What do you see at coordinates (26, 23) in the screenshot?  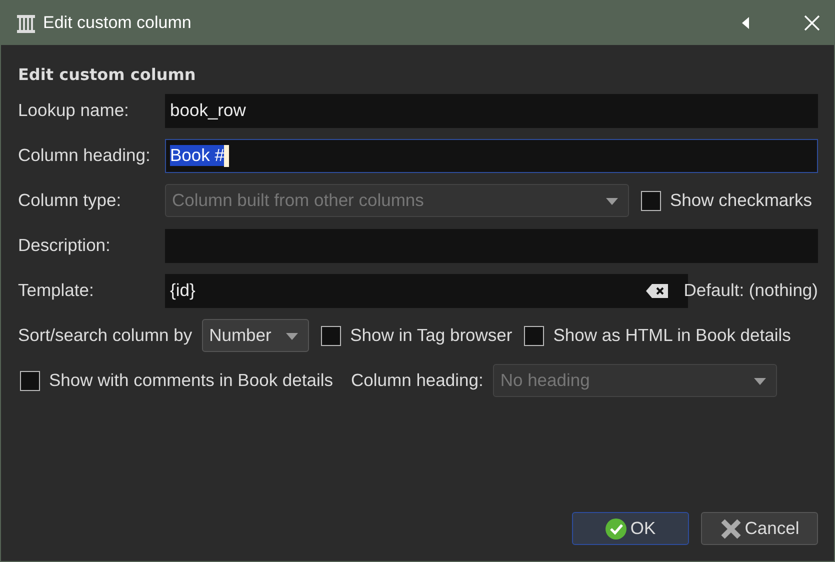 I see `column-icon` at bounding box center [26, 23].